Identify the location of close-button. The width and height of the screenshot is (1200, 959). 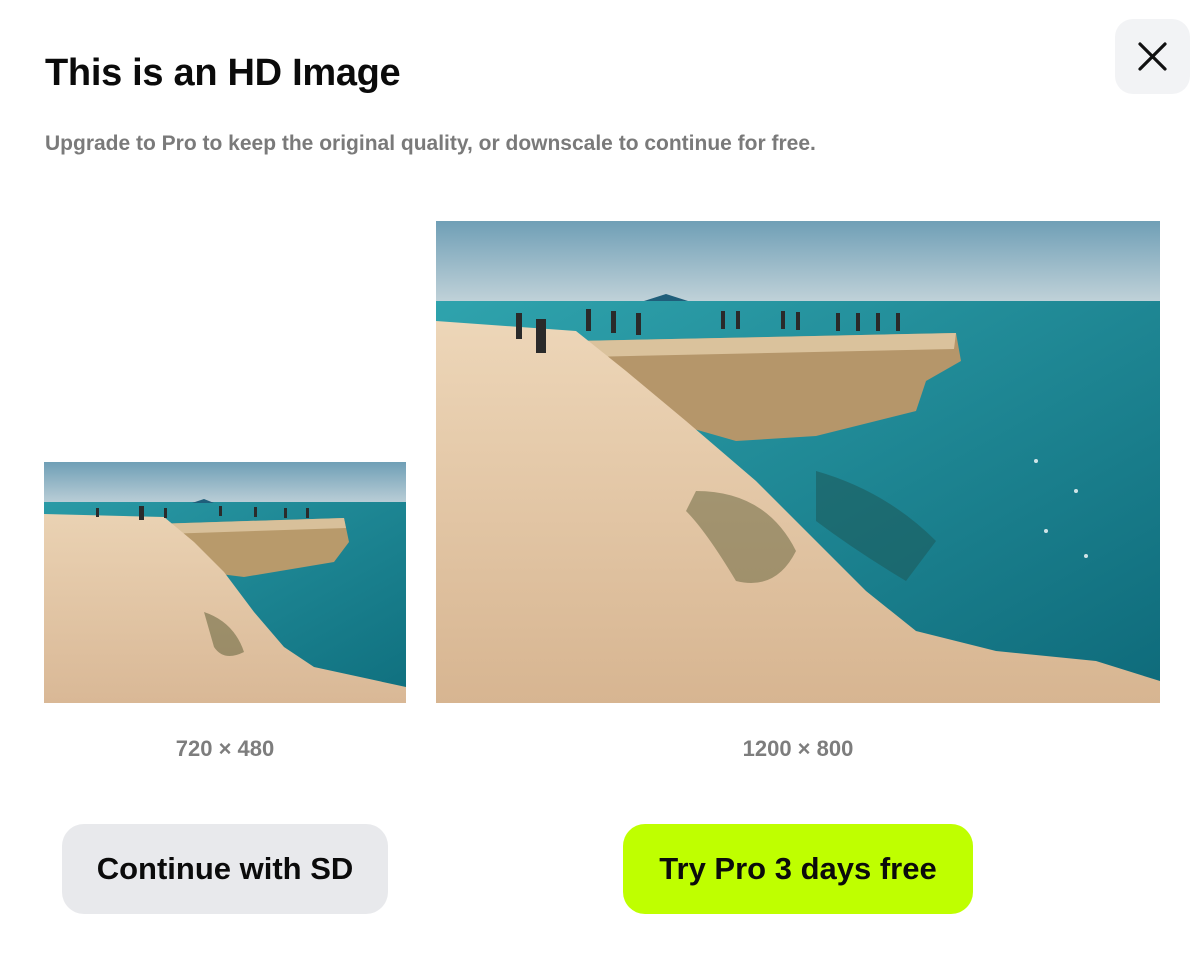
(1152, 56).